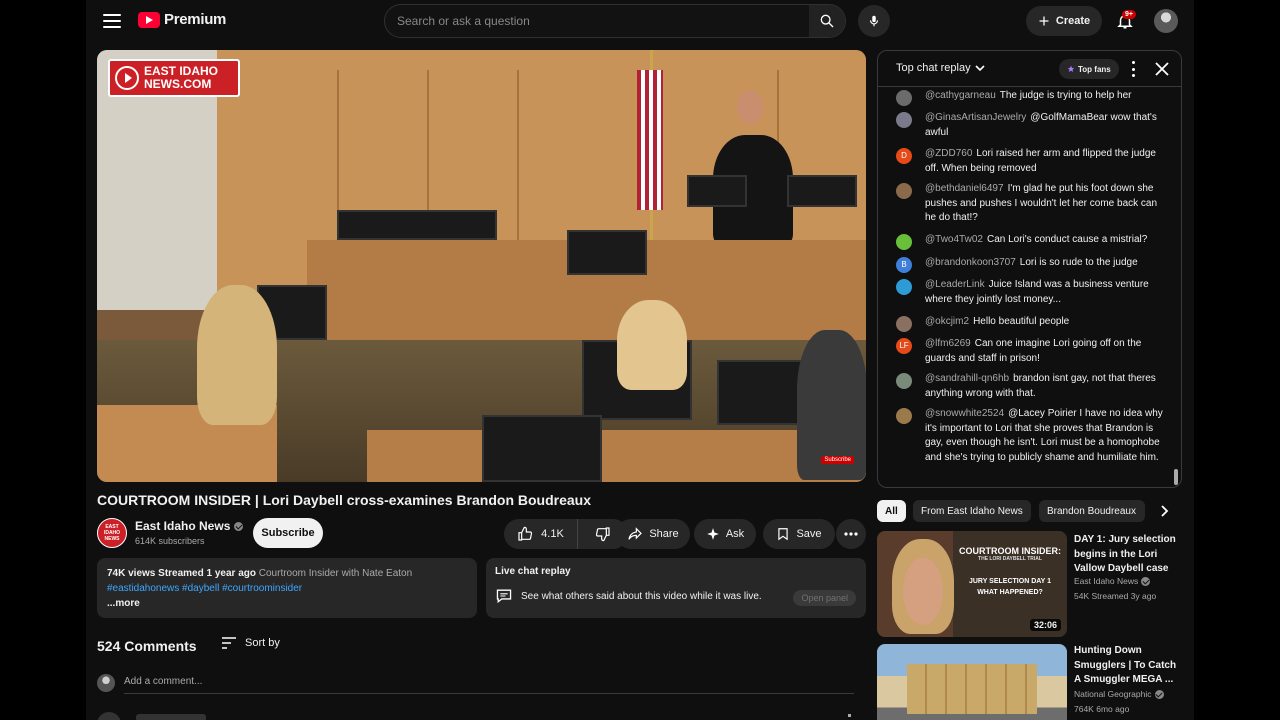 The image size is (1280, 720). Describe the element at coordinates (980, 68) in the screenshot. I see `chevron-down-icon` at that location.